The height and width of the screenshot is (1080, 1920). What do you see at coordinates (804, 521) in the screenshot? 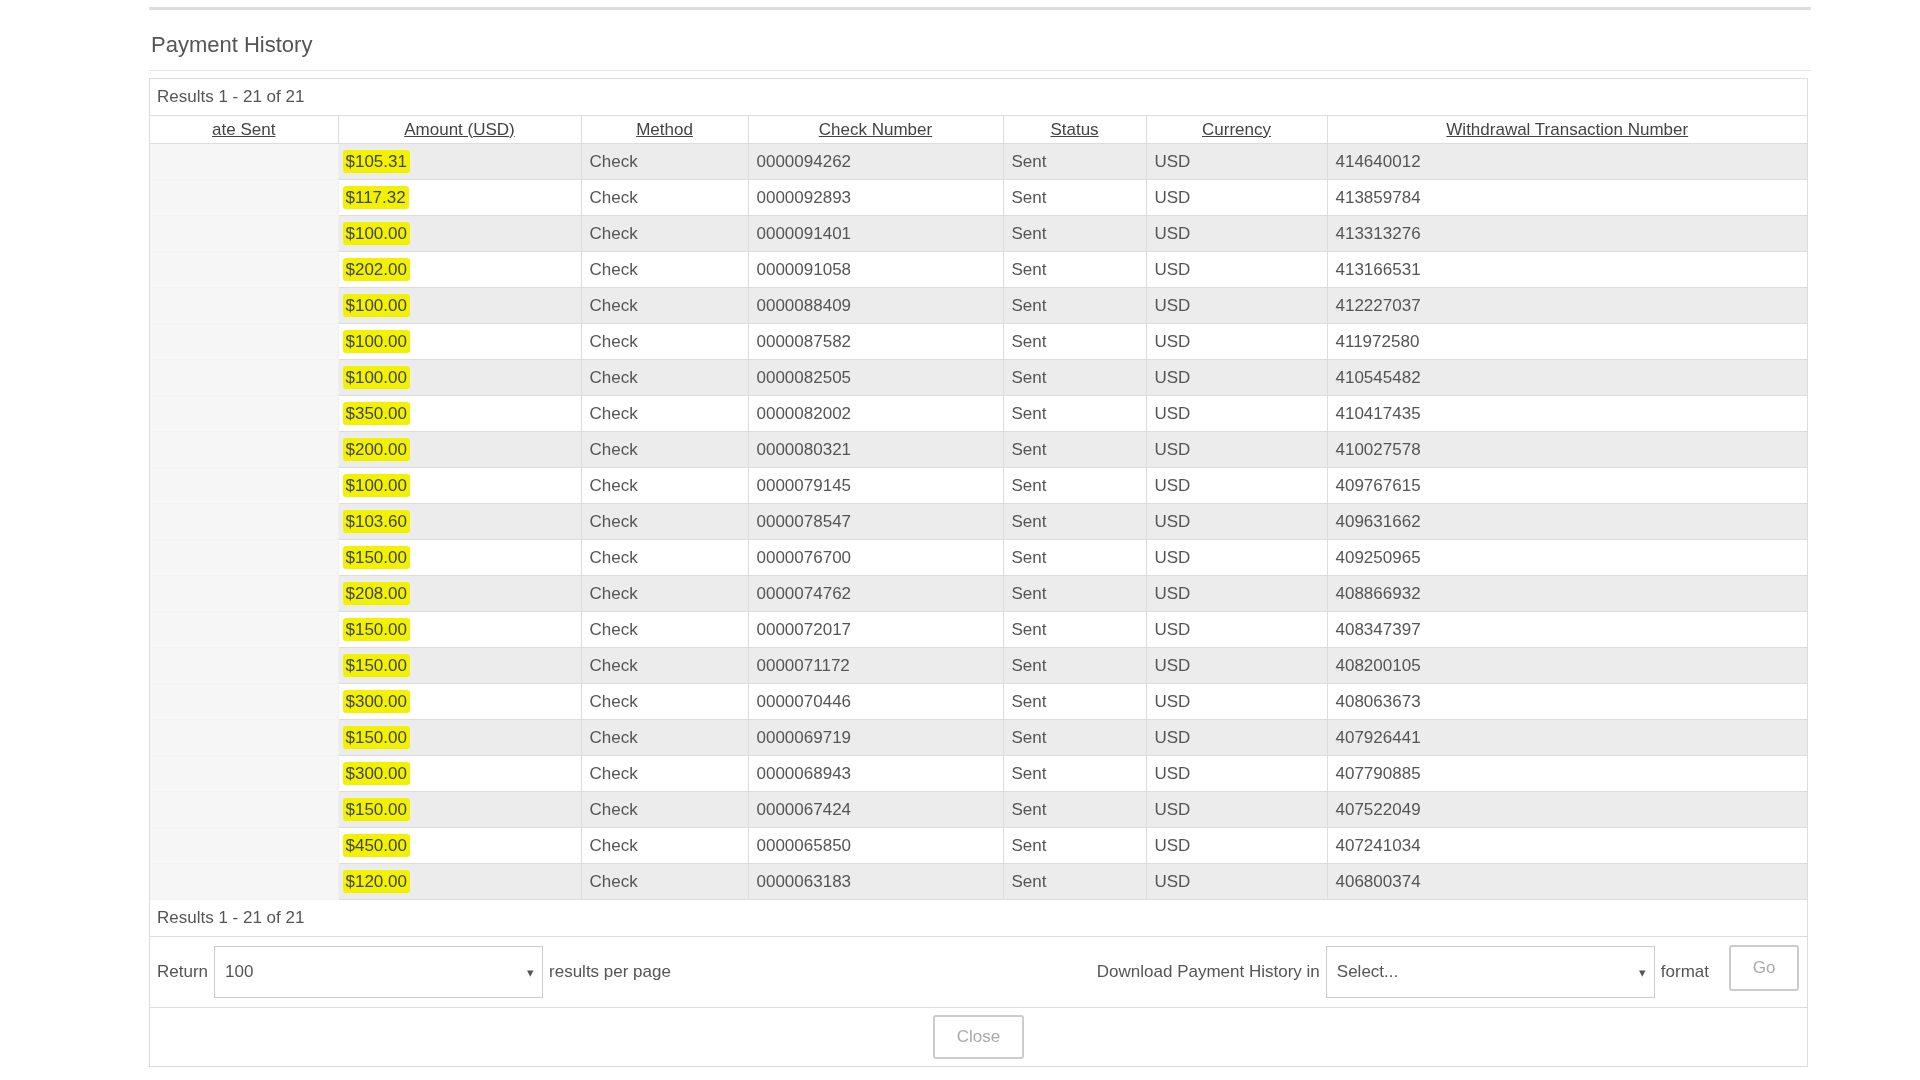
I see `check-number-cell: 0000078547` at bounding box center [804, 521].